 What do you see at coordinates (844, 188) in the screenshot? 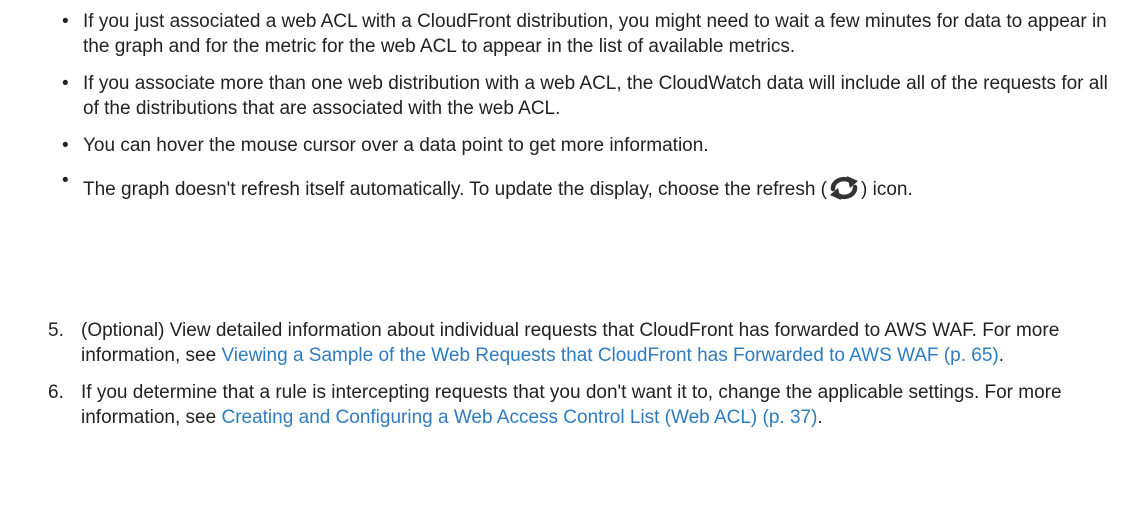
I see `refresh-icon` at bounding box center [844, 188].